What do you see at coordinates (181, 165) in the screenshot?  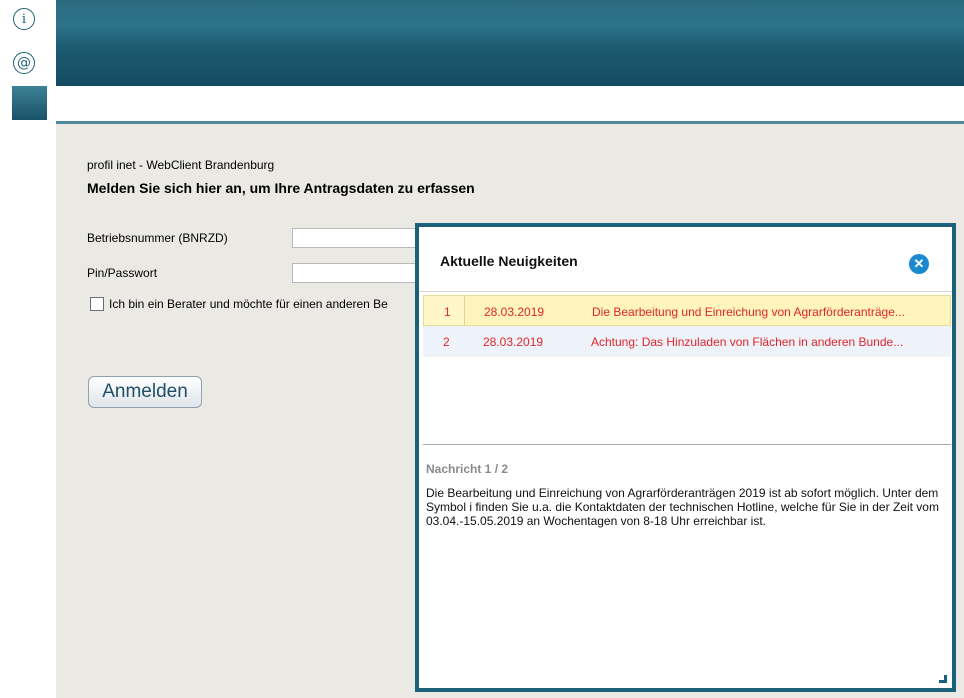 I see `app-name: profil inet - WebClient Brandenburg` at bounding box center [181, 165].